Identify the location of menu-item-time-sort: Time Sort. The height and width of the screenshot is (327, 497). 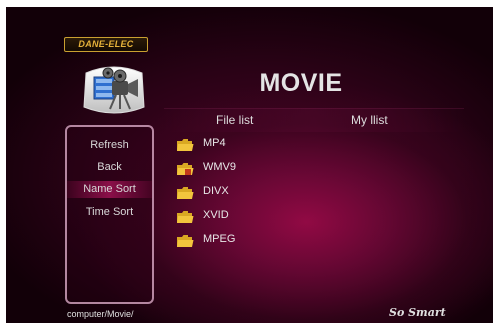
(109, 212).